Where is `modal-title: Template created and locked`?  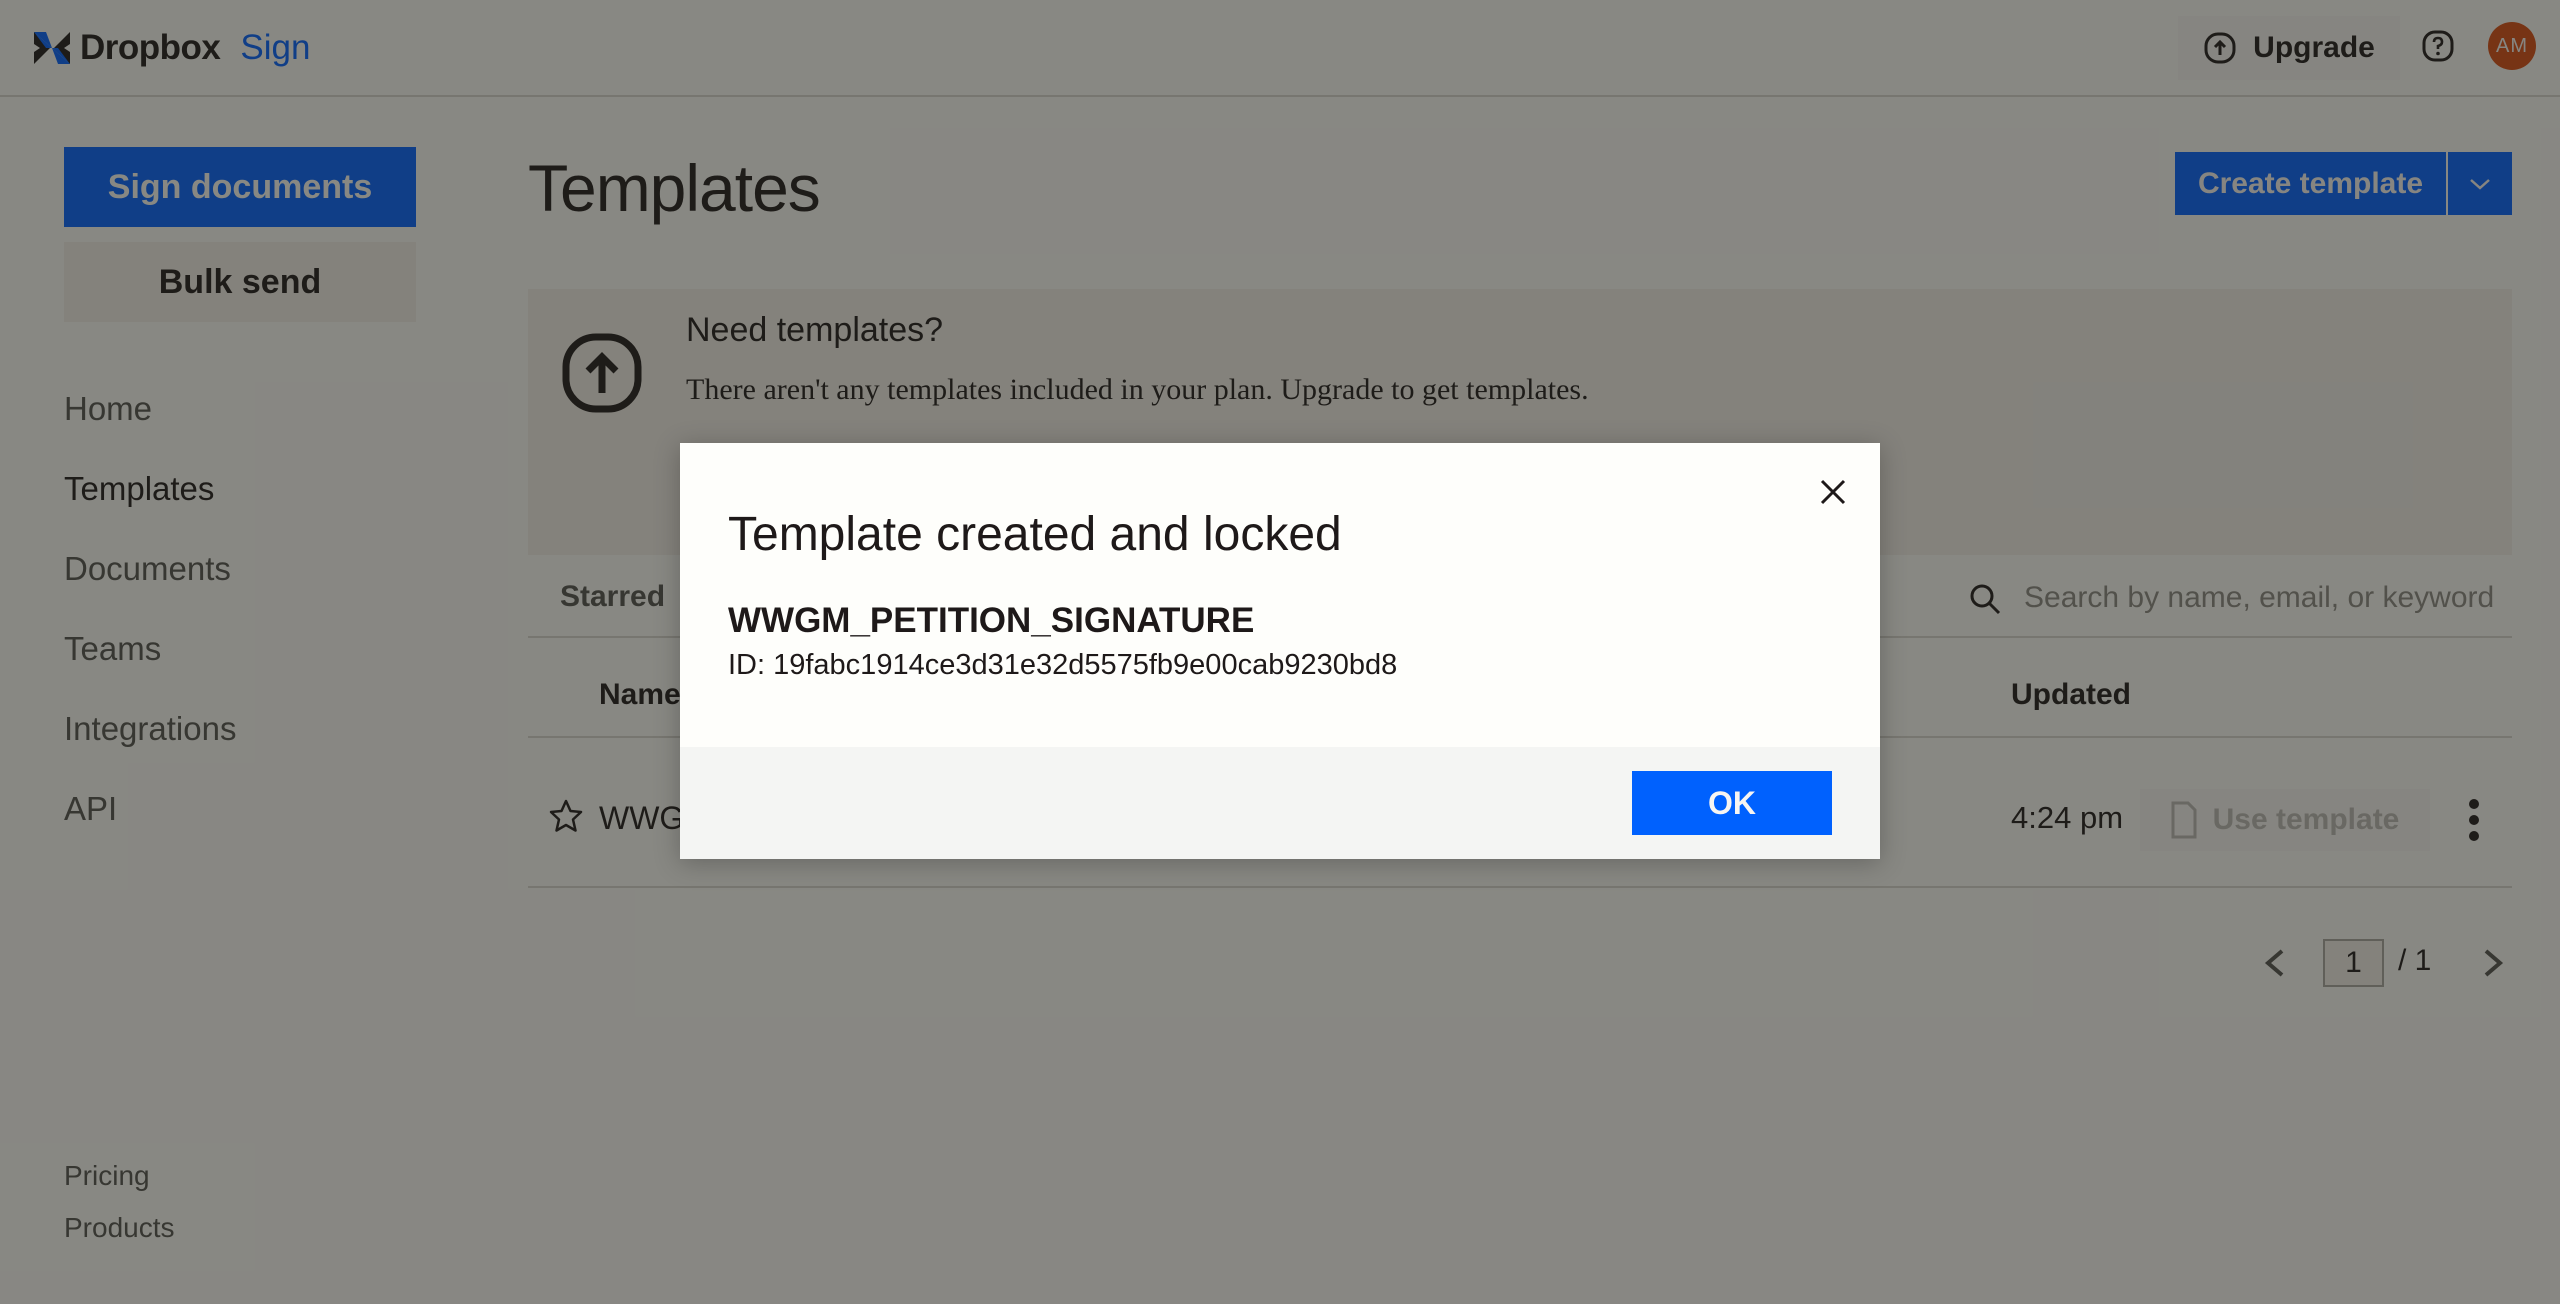
modal-title: Template created and locked is located at coordinates (1035, 534).